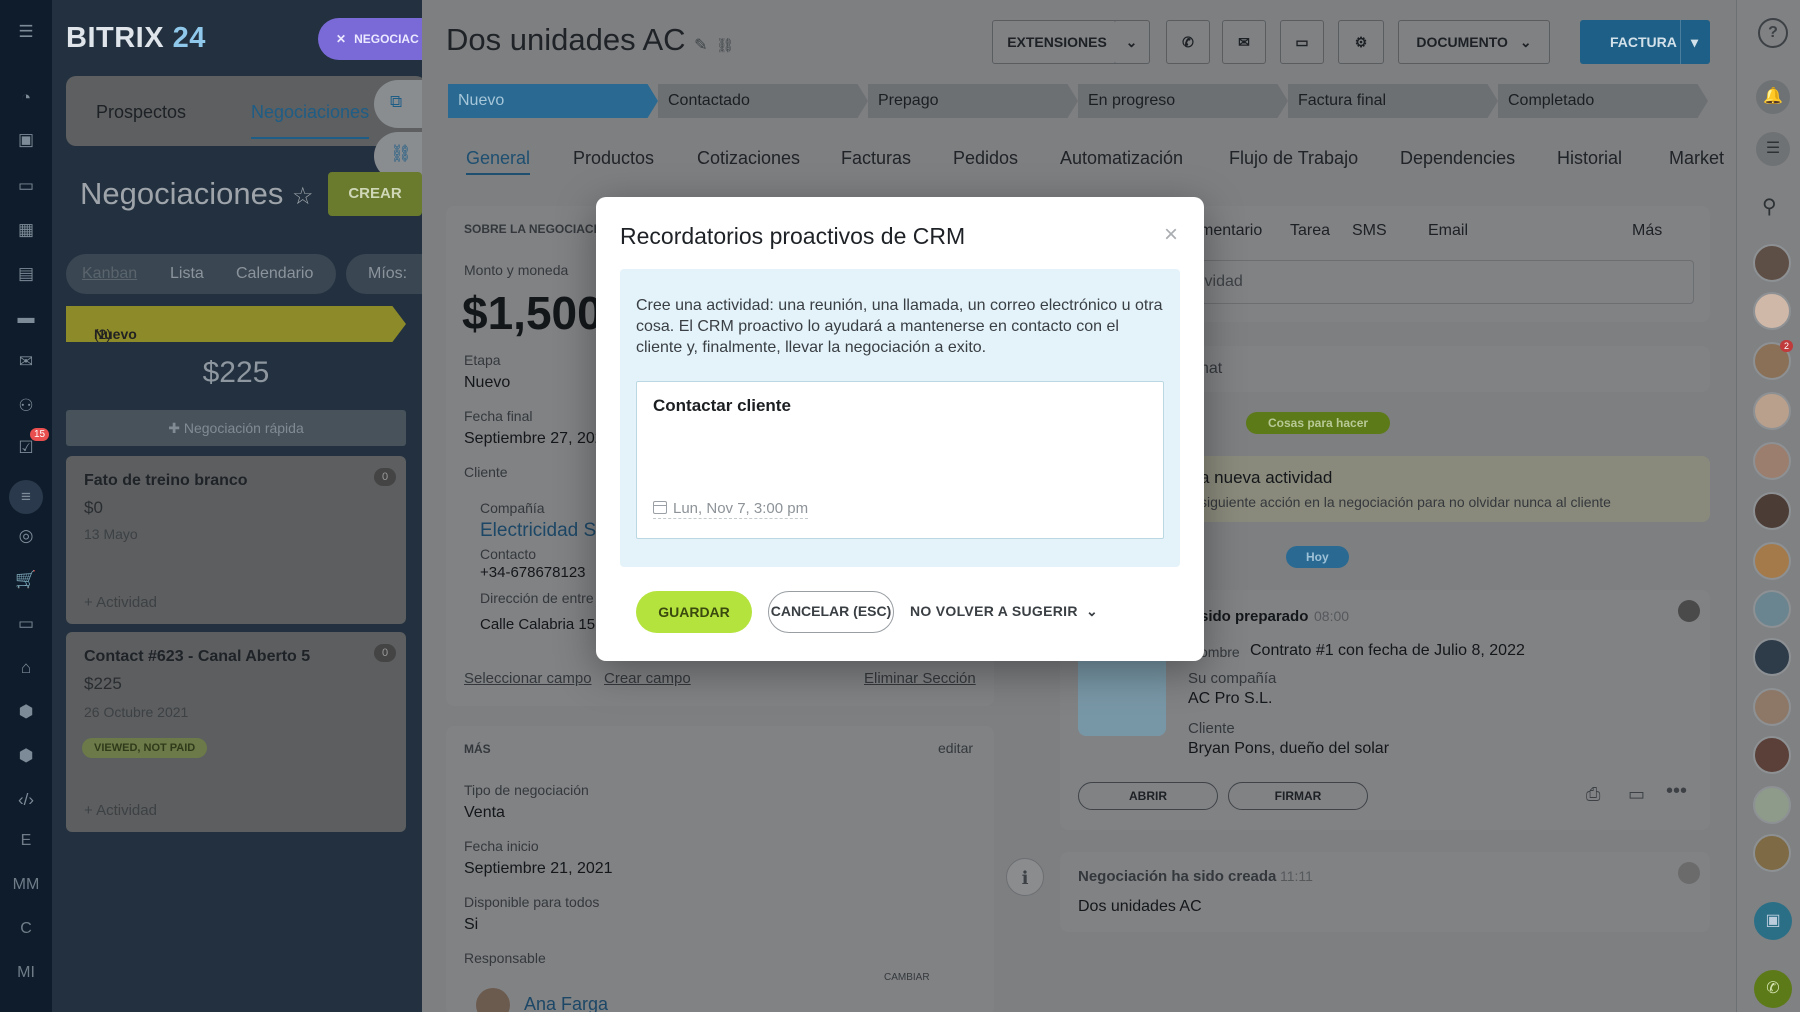 This screenshot has height=1012, width=1800. What do you see at coordinates (907, 977) in the screenshot?
I see `change-link: CAMBIAR` at bounding box center [907, 977].